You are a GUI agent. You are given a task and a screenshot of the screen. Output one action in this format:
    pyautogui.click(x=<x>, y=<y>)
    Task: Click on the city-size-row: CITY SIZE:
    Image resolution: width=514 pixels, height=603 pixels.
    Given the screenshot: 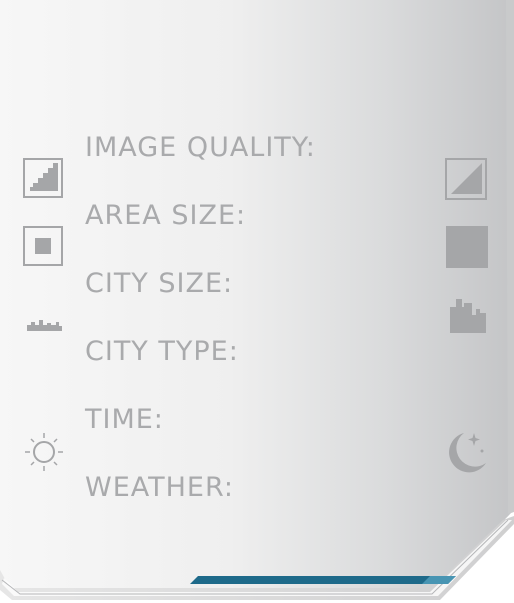 What is the action you would take?
    pyautogui.click(x=257, y=301)
    